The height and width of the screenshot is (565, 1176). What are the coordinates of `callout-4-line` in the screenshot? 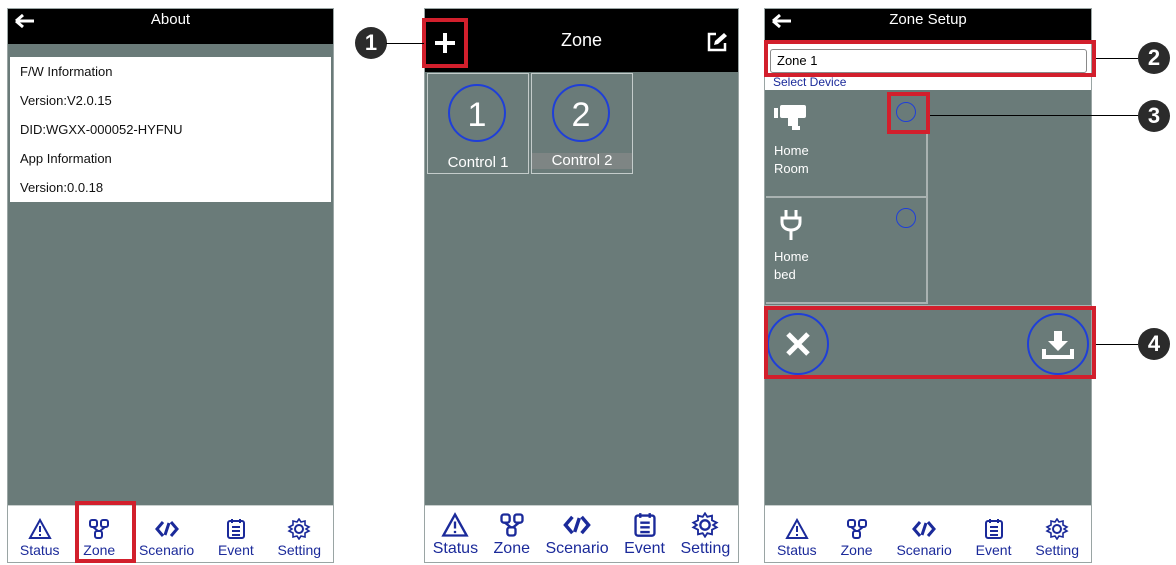 It's located at (1117, 344).